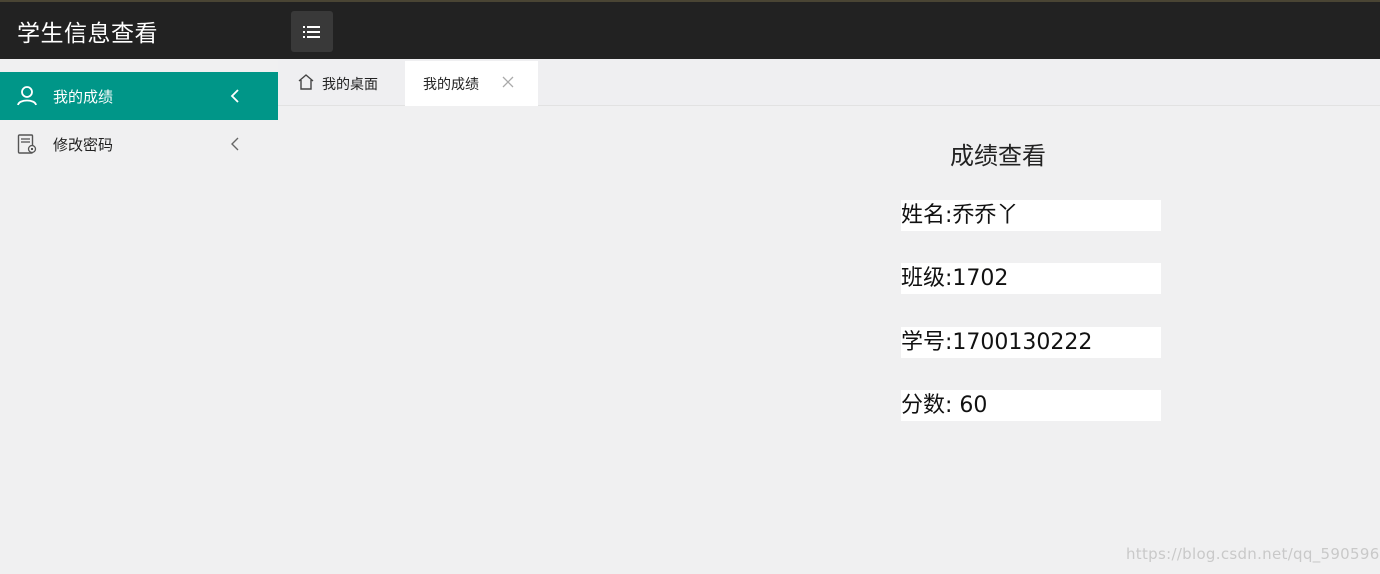 The width and height of the screenshot is (1380, 574). Describe the element at coordinates (829, 82) in the screenshot. I see `tab-bar: 我的桌面 我的成绩` at that location.